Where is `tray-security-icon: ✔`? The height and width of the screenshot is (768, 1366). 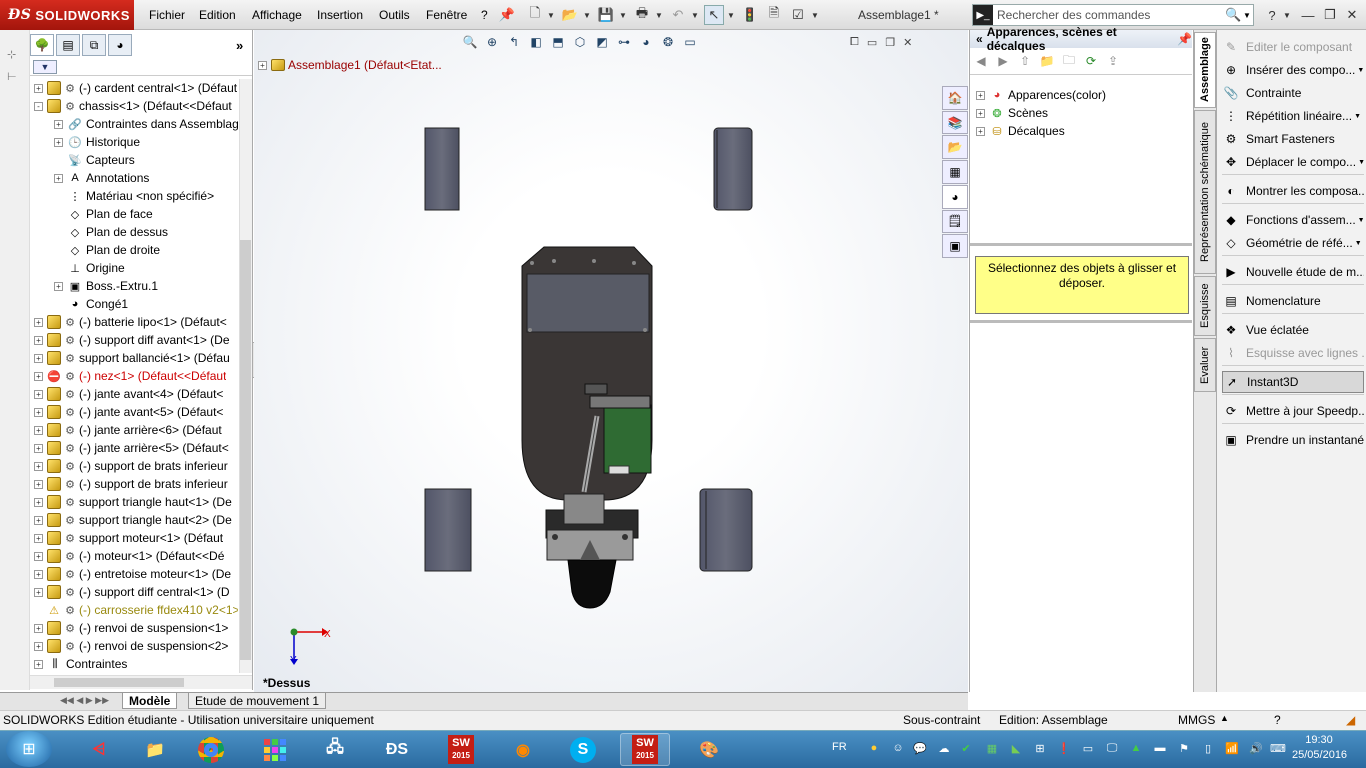
tray-security-icon: ✔ is located at coordinates (966, 748).